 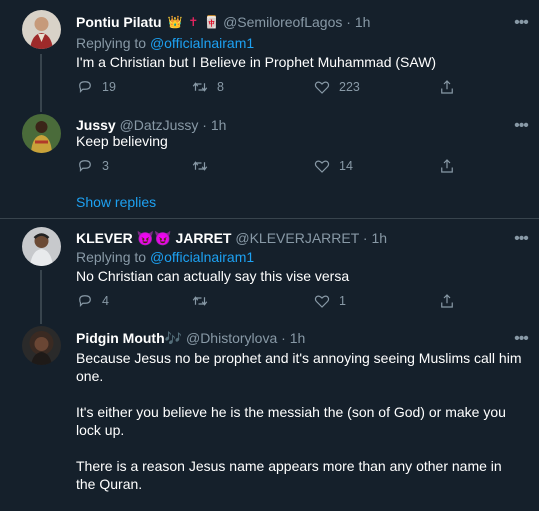 What do you see at coordinates (276, 301) in the screenshot?
I see `tweet-actions: 4 1` at bounding box center [276, 301].